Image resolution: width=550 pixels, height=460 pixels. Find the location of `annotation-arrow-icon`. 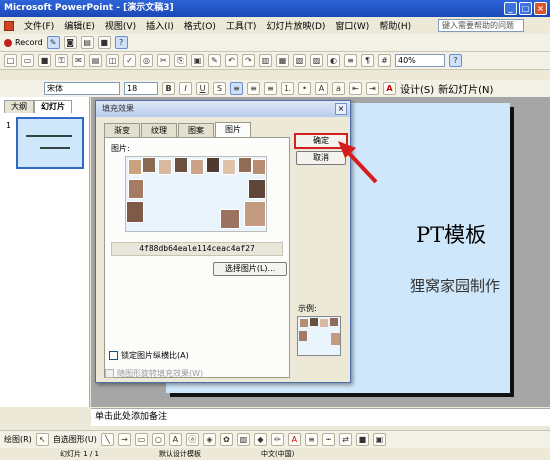

annotation-arrow-icon is located at coordinates (358, 162).